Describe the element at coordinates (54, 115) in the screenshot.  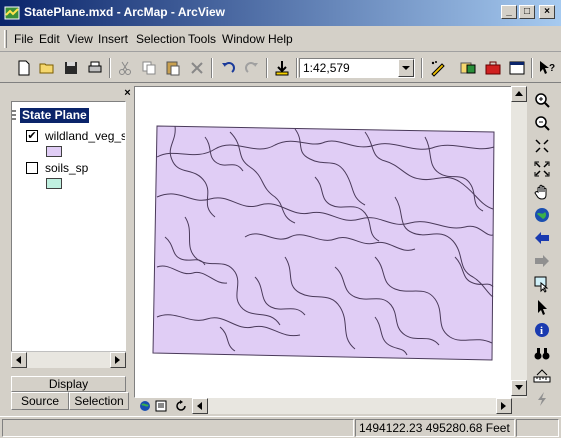
I see `data-frame-label: State Plane` at that location.